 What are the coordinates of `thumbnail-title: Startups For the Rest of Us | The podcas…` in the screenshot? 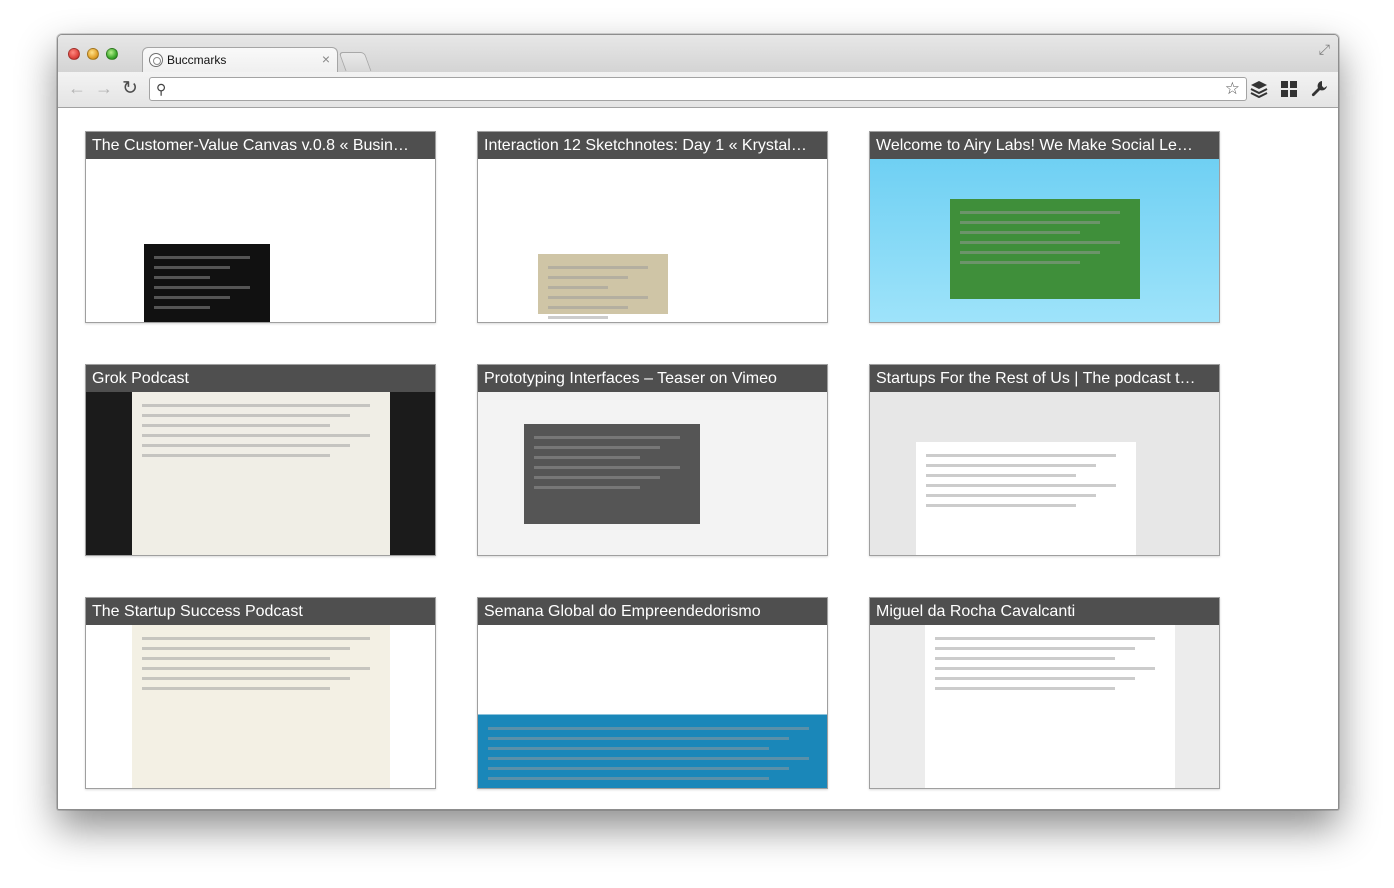 It's located at (1044, 378).